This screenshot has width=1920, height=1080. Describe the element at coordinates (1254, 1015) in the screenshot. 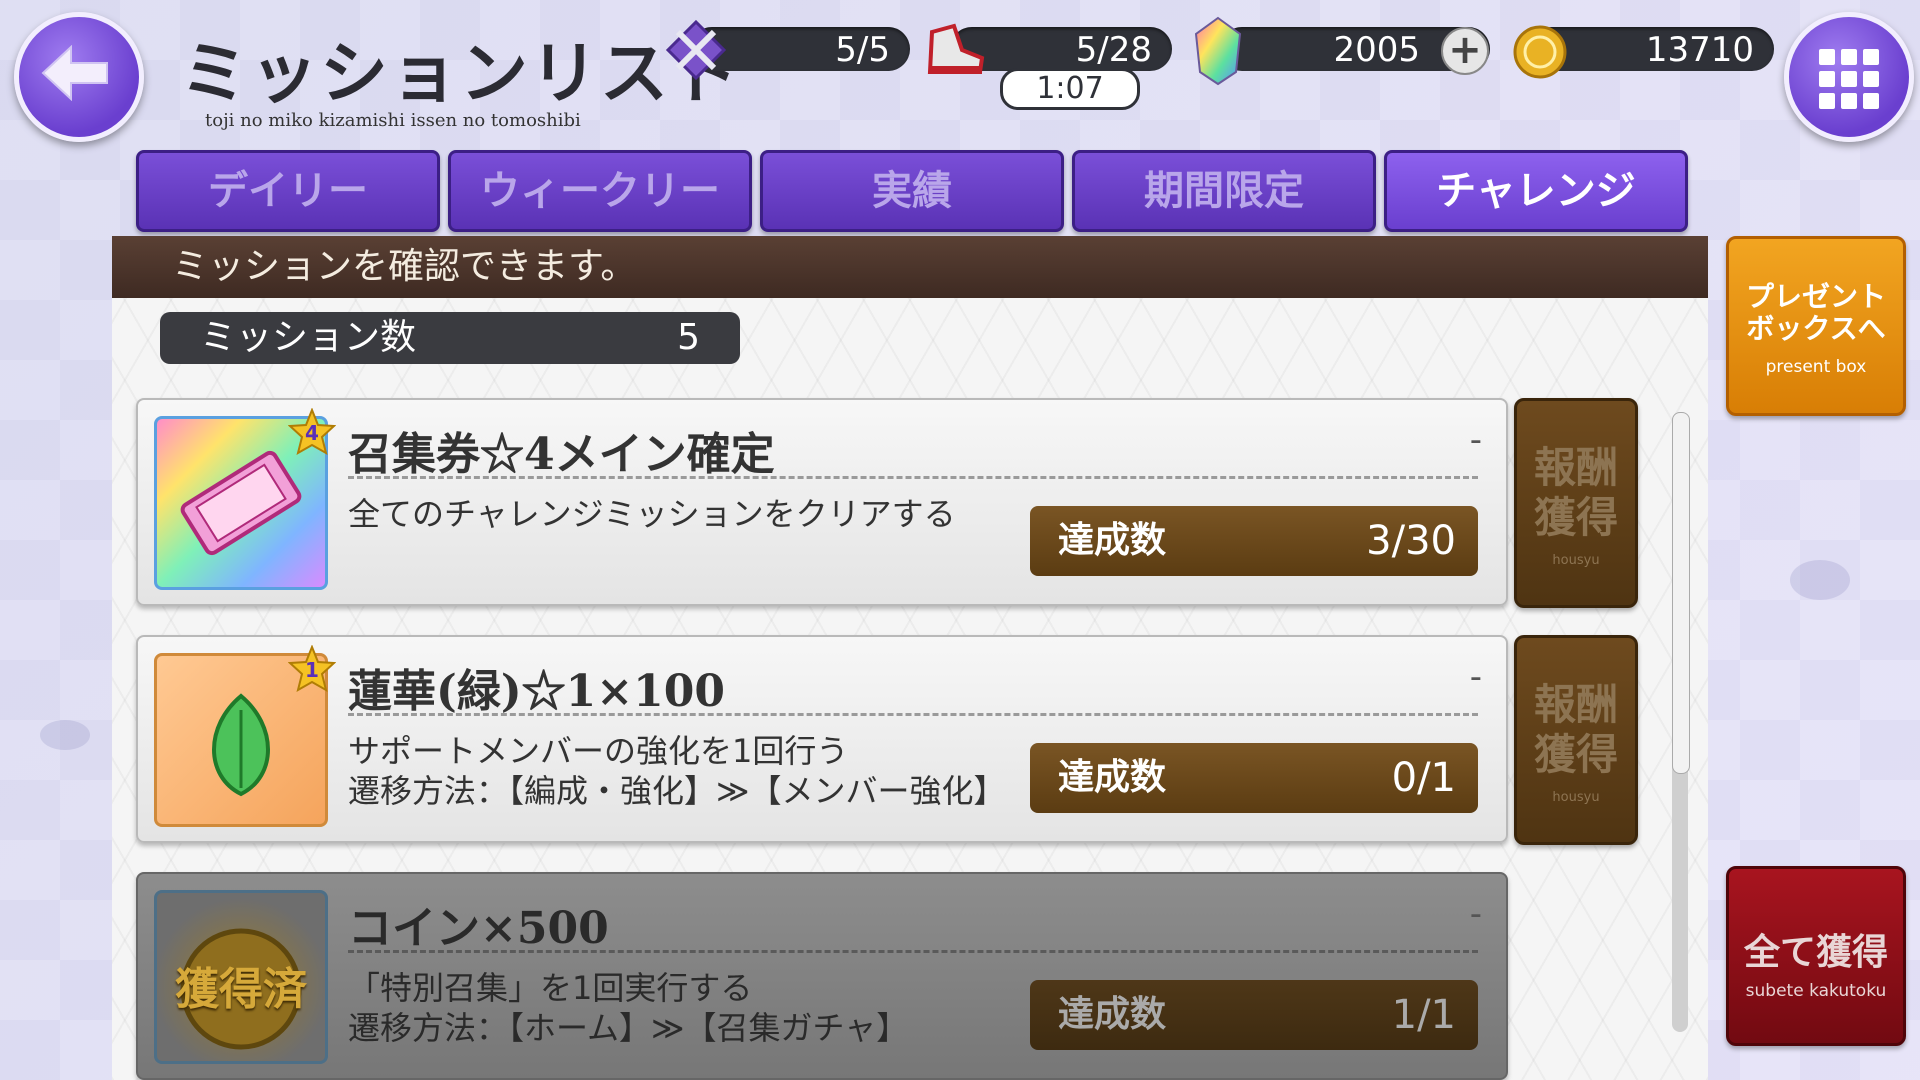

I see `mission-progress: 達成数 1/1` at that location.